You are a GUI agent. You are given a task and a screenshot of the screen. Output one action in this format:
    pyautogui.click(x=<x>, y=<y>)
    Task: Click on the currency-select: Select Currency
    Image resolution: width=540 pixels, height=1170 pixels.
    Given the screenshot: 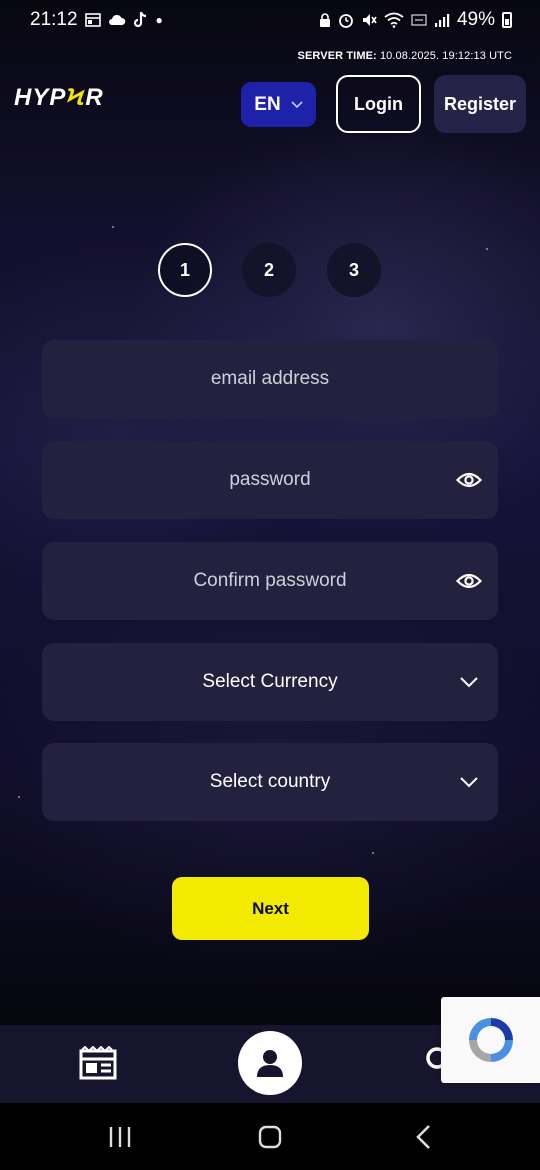 What is the action you would take?
    pyautogui.click(x=270, y=682)
    